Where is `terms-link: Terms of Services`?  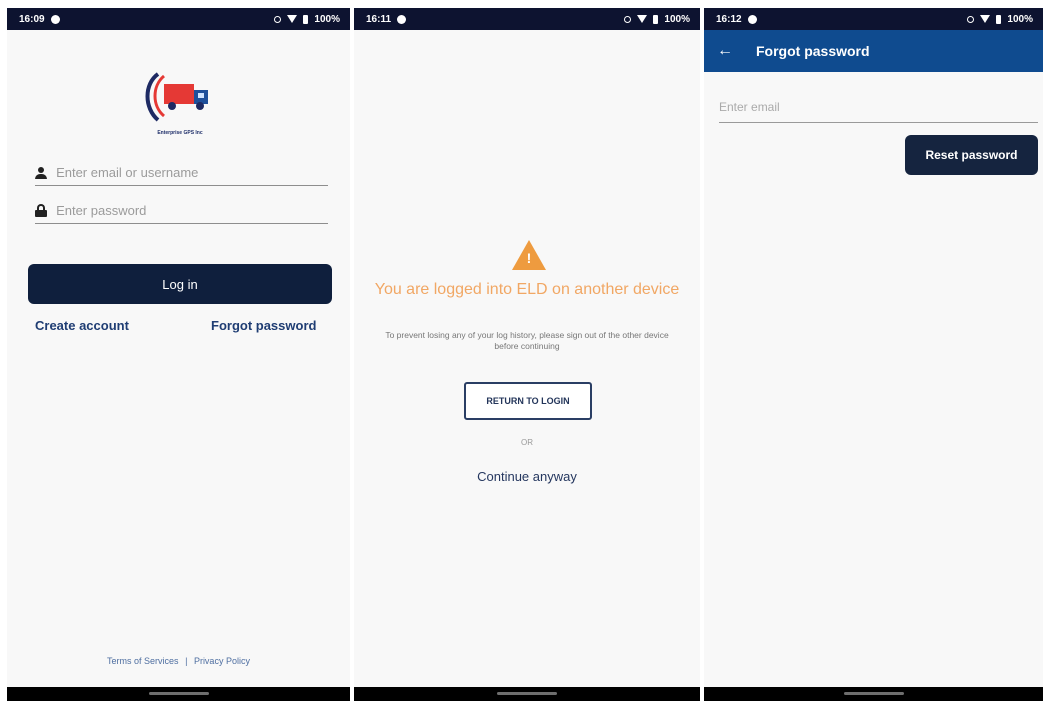
terms-link: Terms of Services is located at coordinates (143, 661).